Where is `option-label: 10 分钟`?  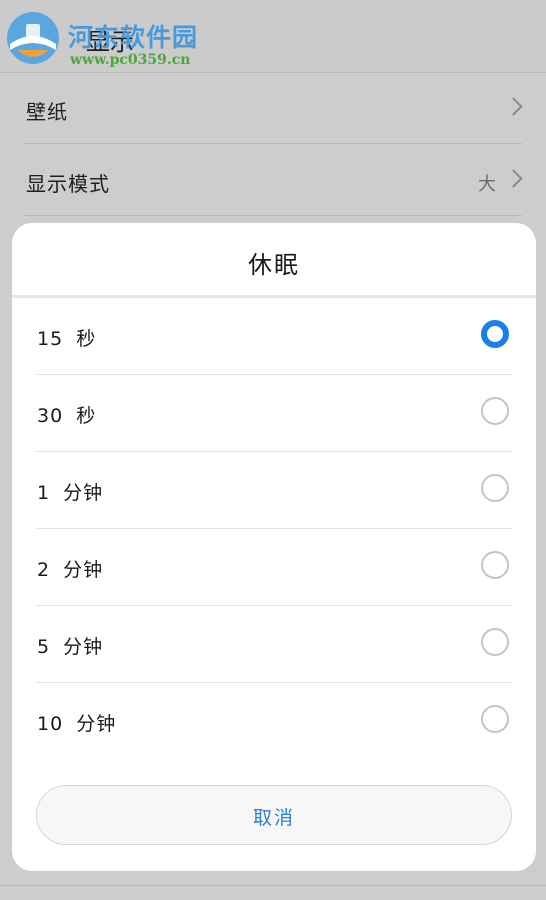
option-label: 10 分钟 is located at coordinates (77, 724).